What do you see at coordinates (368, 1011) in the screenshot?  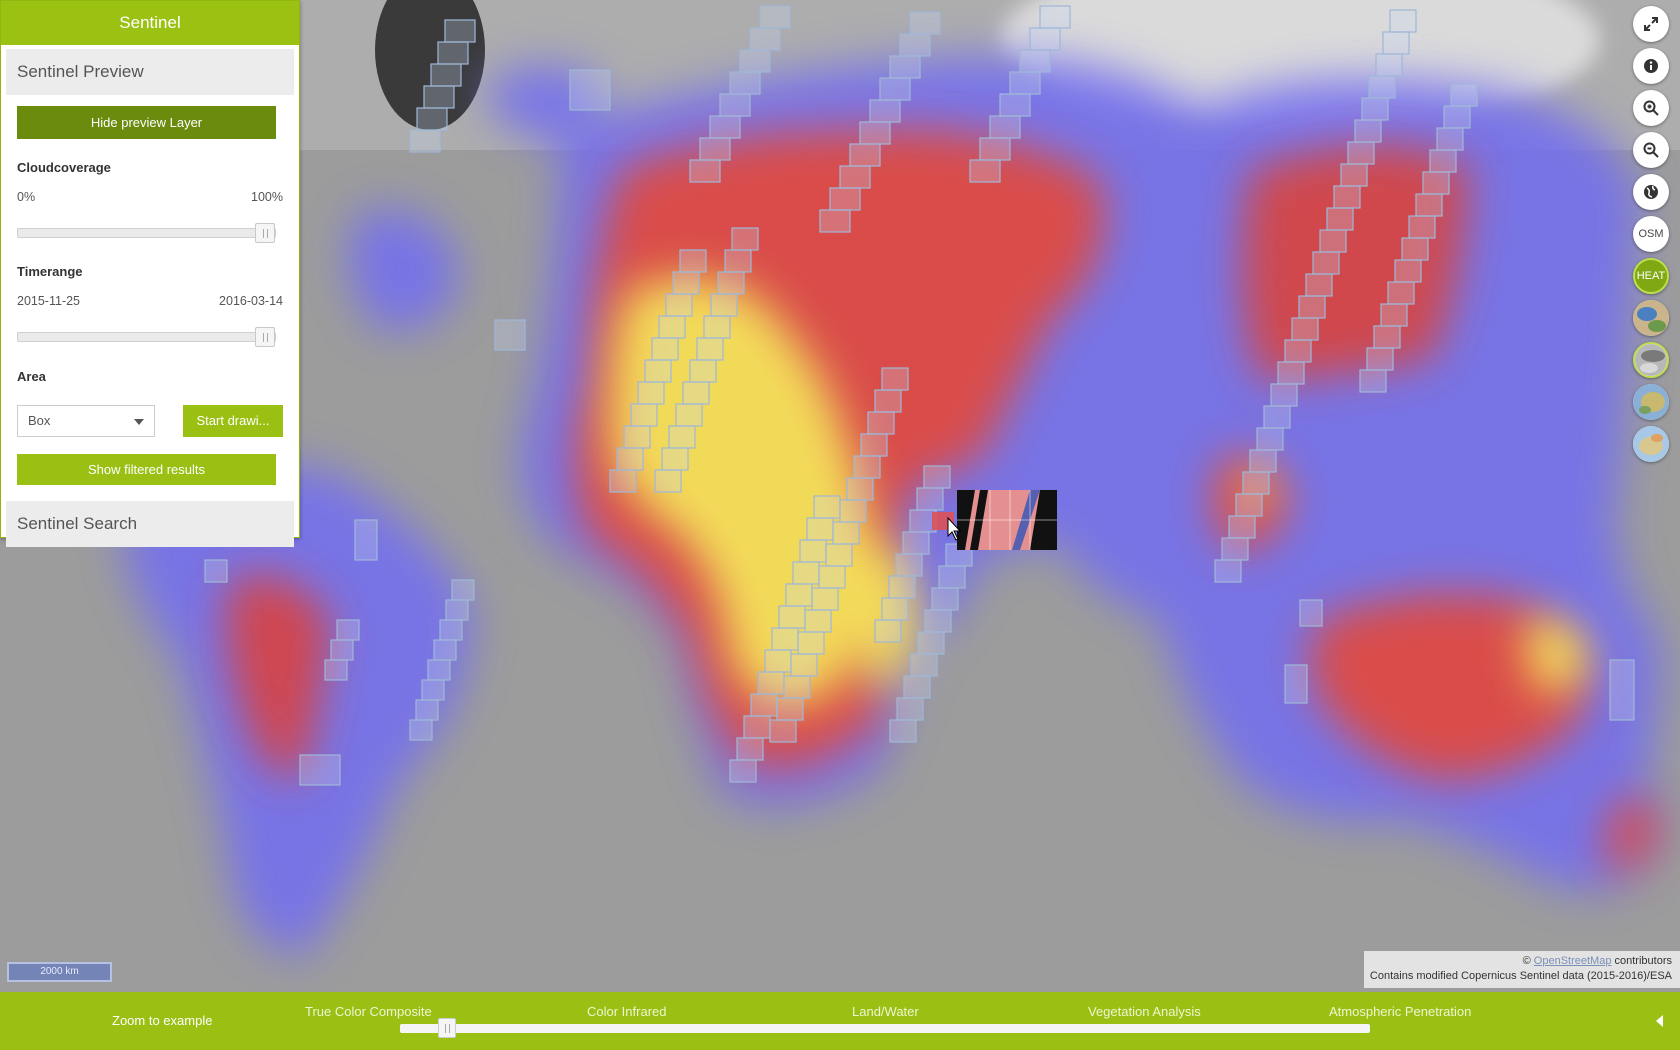 I see `band-true-color: True Color Composite` at bounding box center [368, 1011].